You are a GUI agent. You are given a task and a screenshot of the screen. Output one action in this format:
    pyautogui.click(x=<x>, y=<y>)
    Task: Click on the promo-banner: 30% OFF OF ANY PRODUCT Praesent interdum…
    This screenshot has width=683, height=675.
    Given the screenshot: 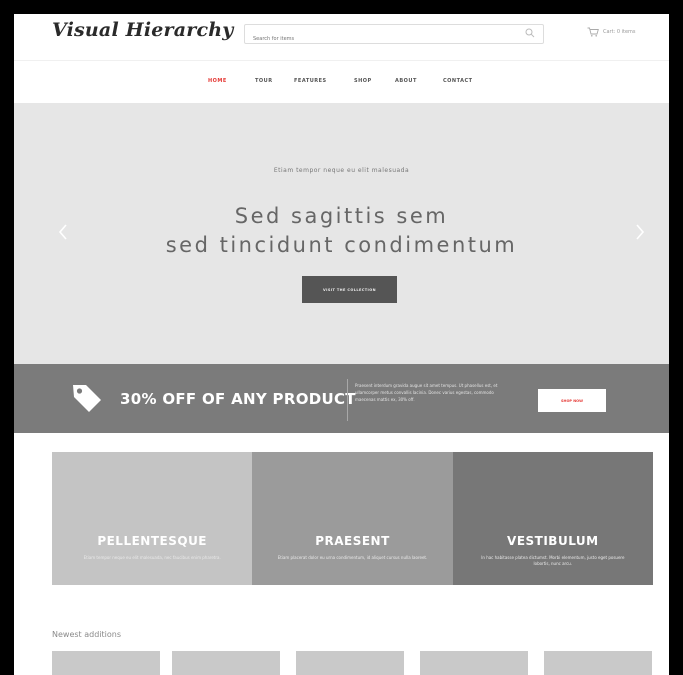 What is the action you would take?
    pyautogui.click(x=341, y=398)
    